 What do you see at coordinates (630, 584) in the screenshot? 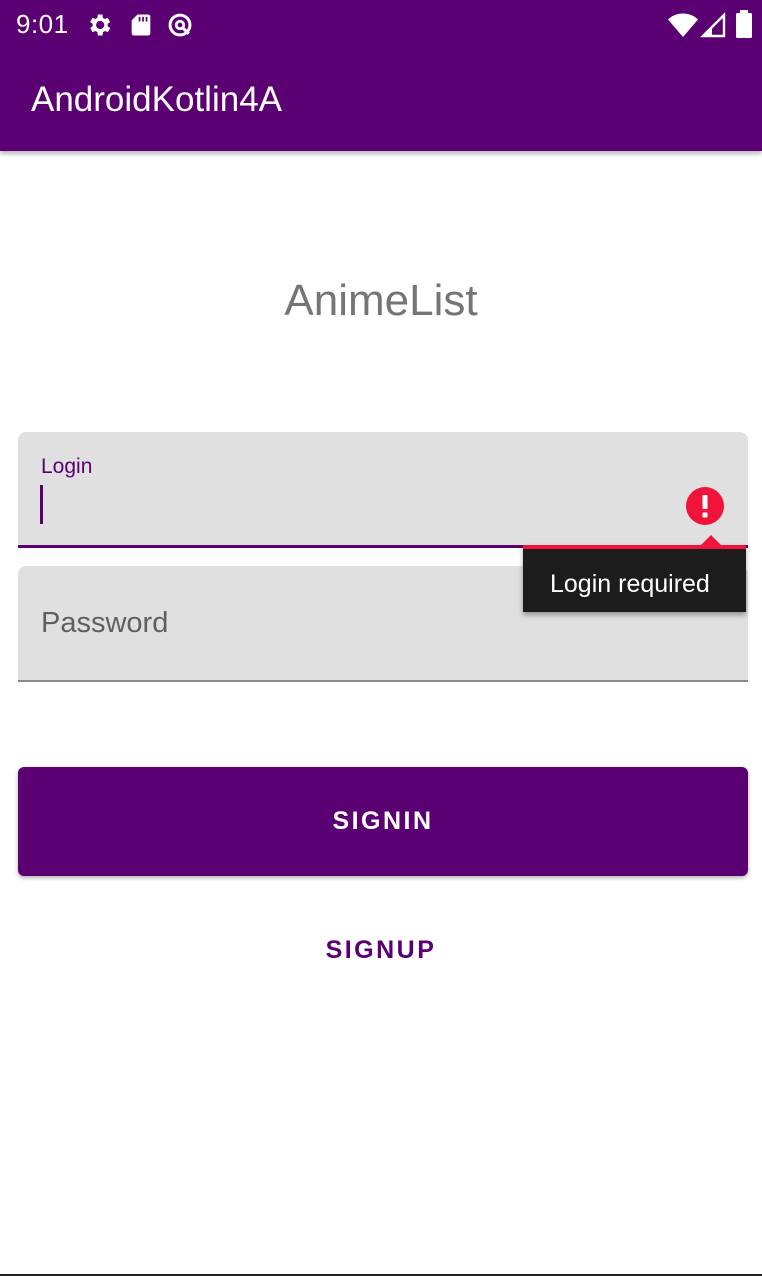
I see `error-message: Login required` at bounding box center [630, 584].